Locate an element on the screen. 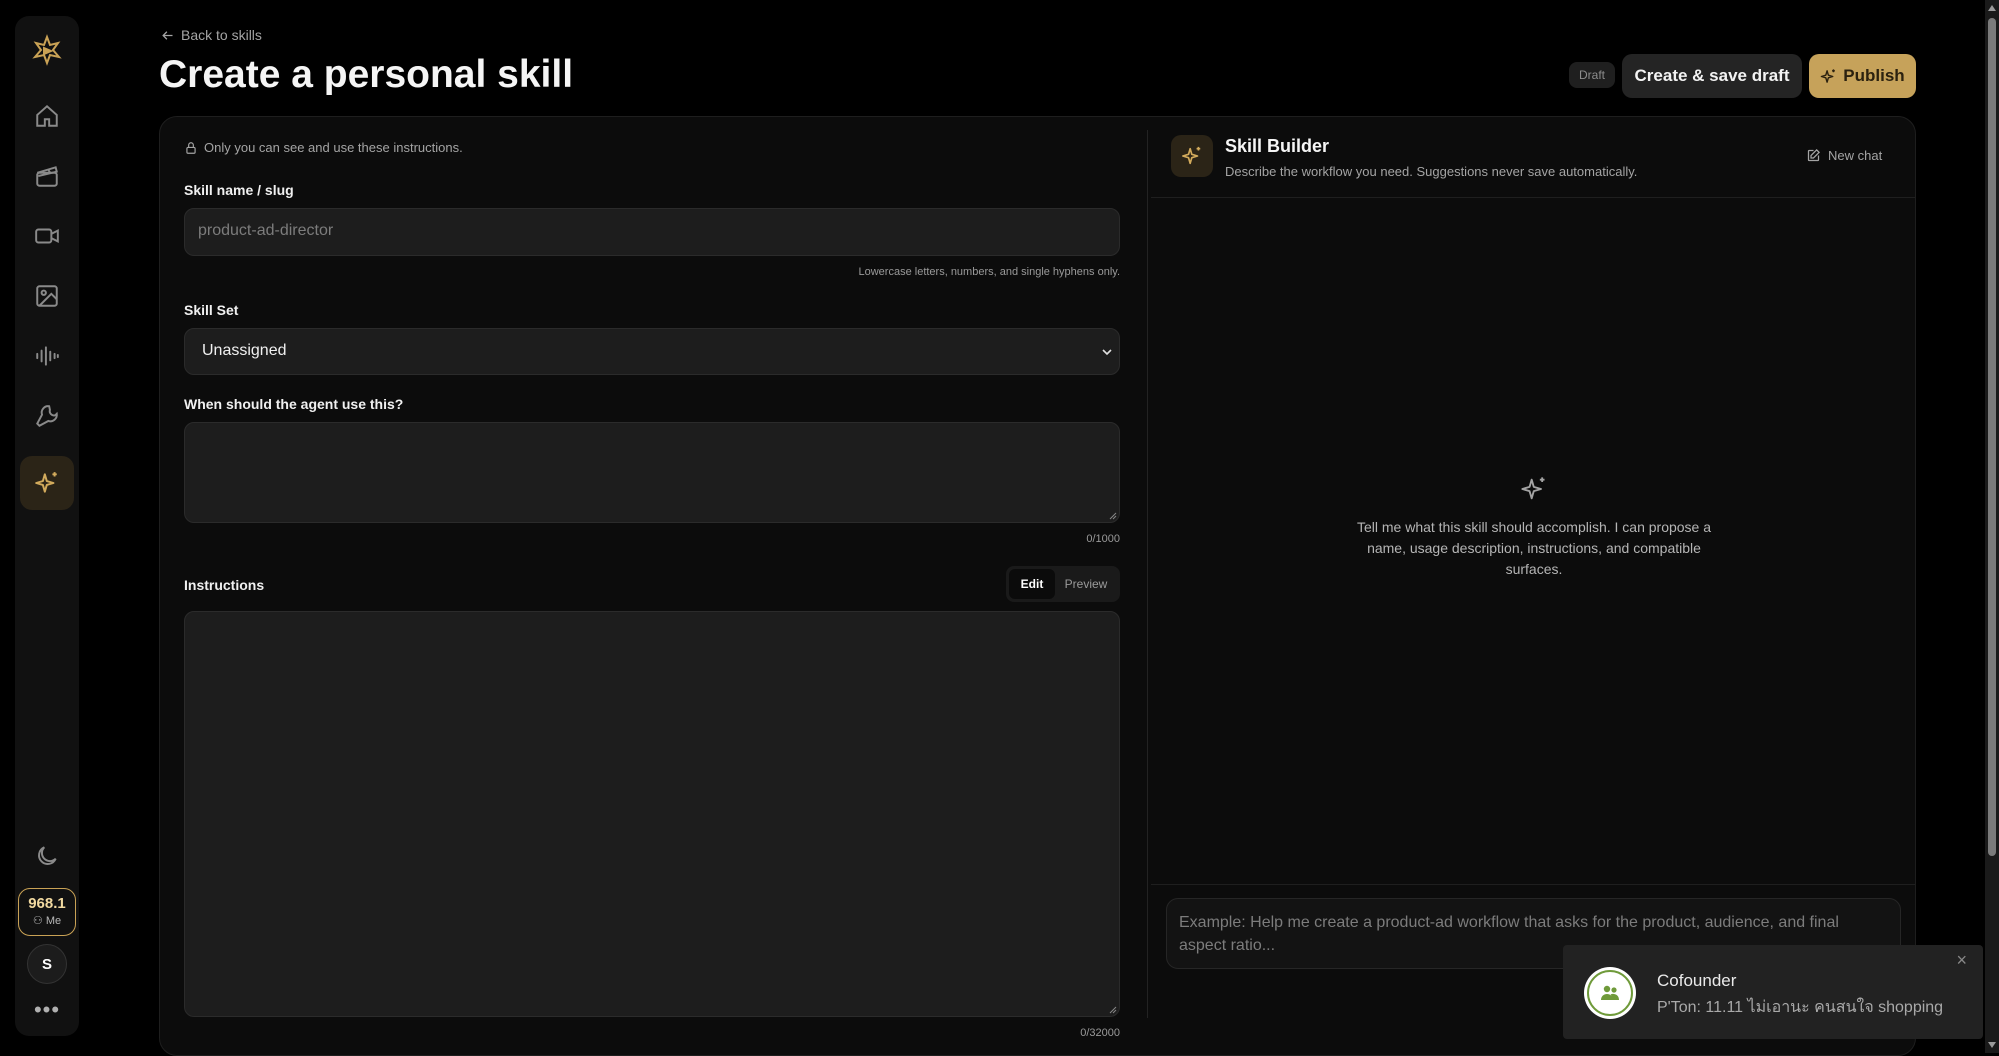 The image size is (1999, 1056). notification-message: P'Ton: 11.11 ไม่เอานะ คนสนใจ shopping is located at coordinates (1800, 1007).